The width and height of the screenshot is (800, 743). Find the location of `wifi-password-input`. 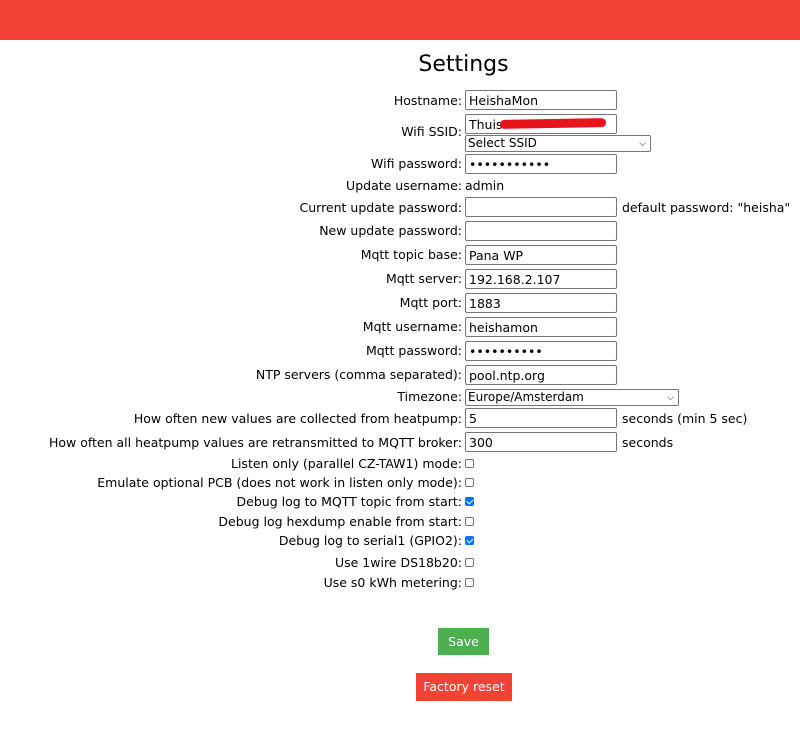

wifi-password-input is located at coordinates (541, 164).